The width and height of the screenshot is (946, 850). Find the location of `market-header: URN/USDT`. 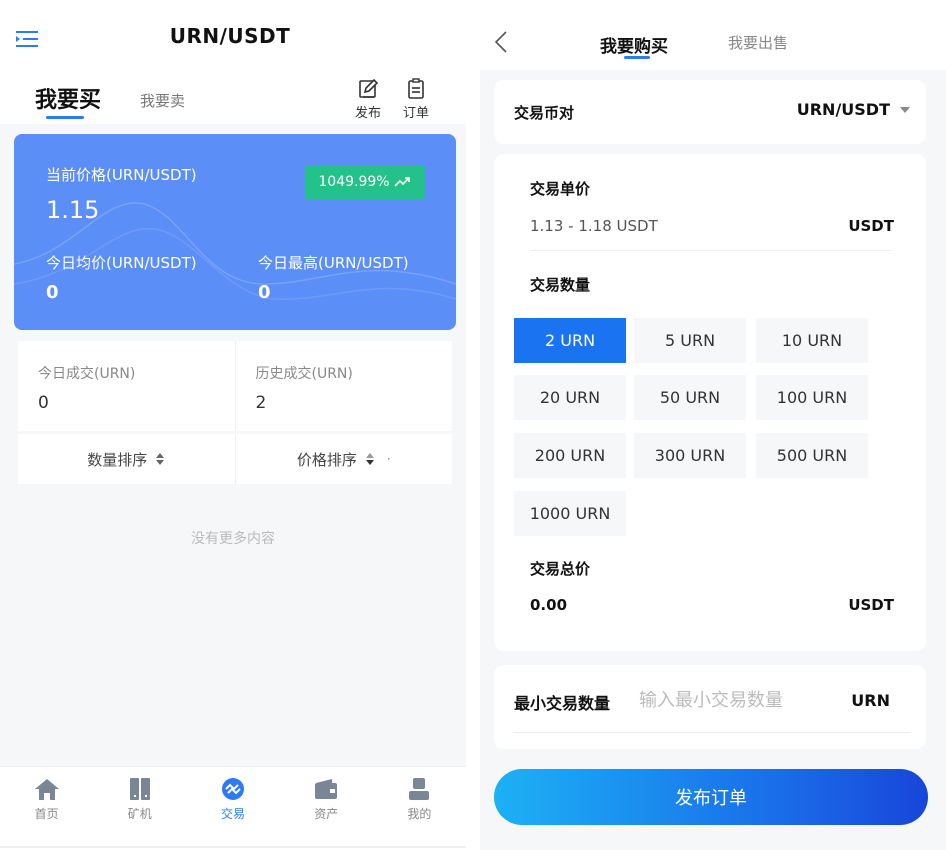

market-header: URN/USDT is located at coordinates (233, 36).